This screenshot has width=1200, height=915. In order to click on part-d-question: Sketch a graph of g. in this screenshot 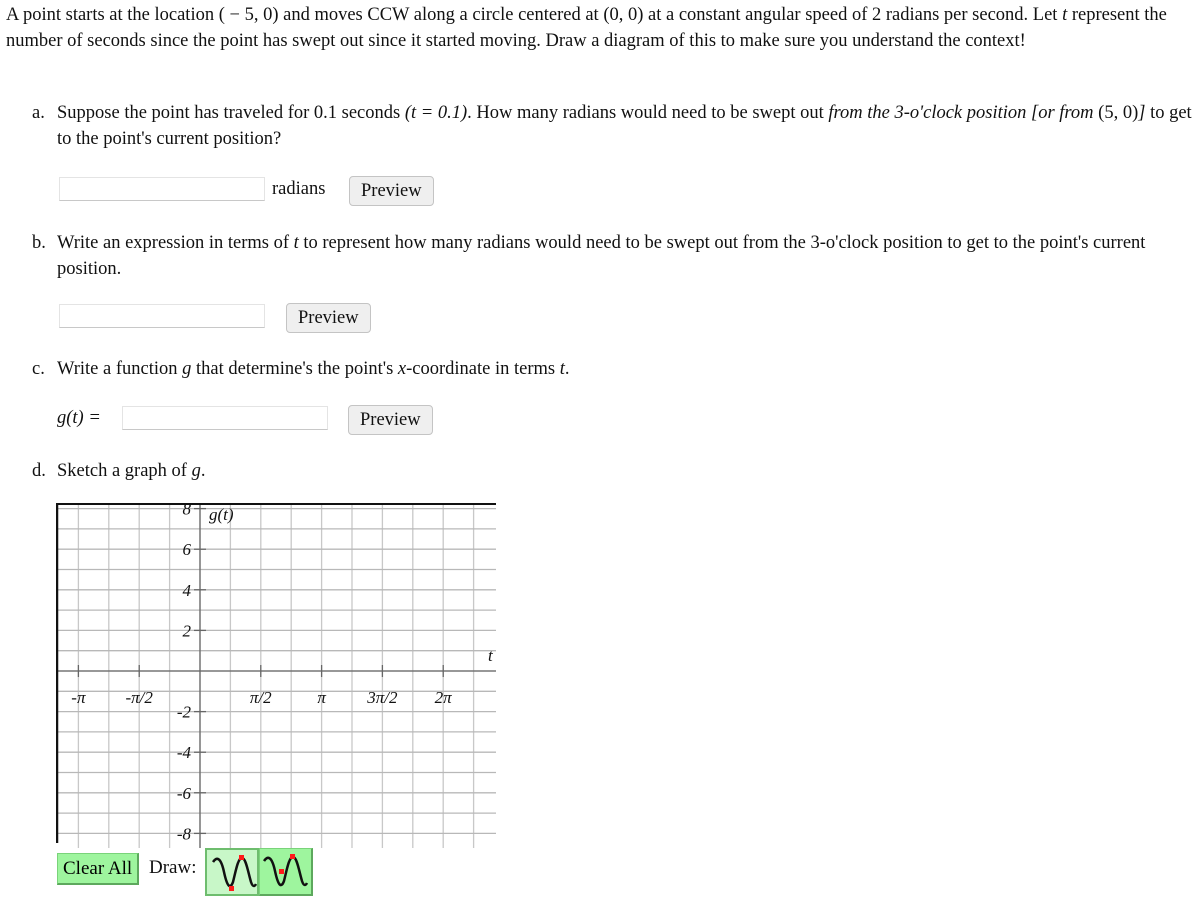, I will do `click(627, 471)`.